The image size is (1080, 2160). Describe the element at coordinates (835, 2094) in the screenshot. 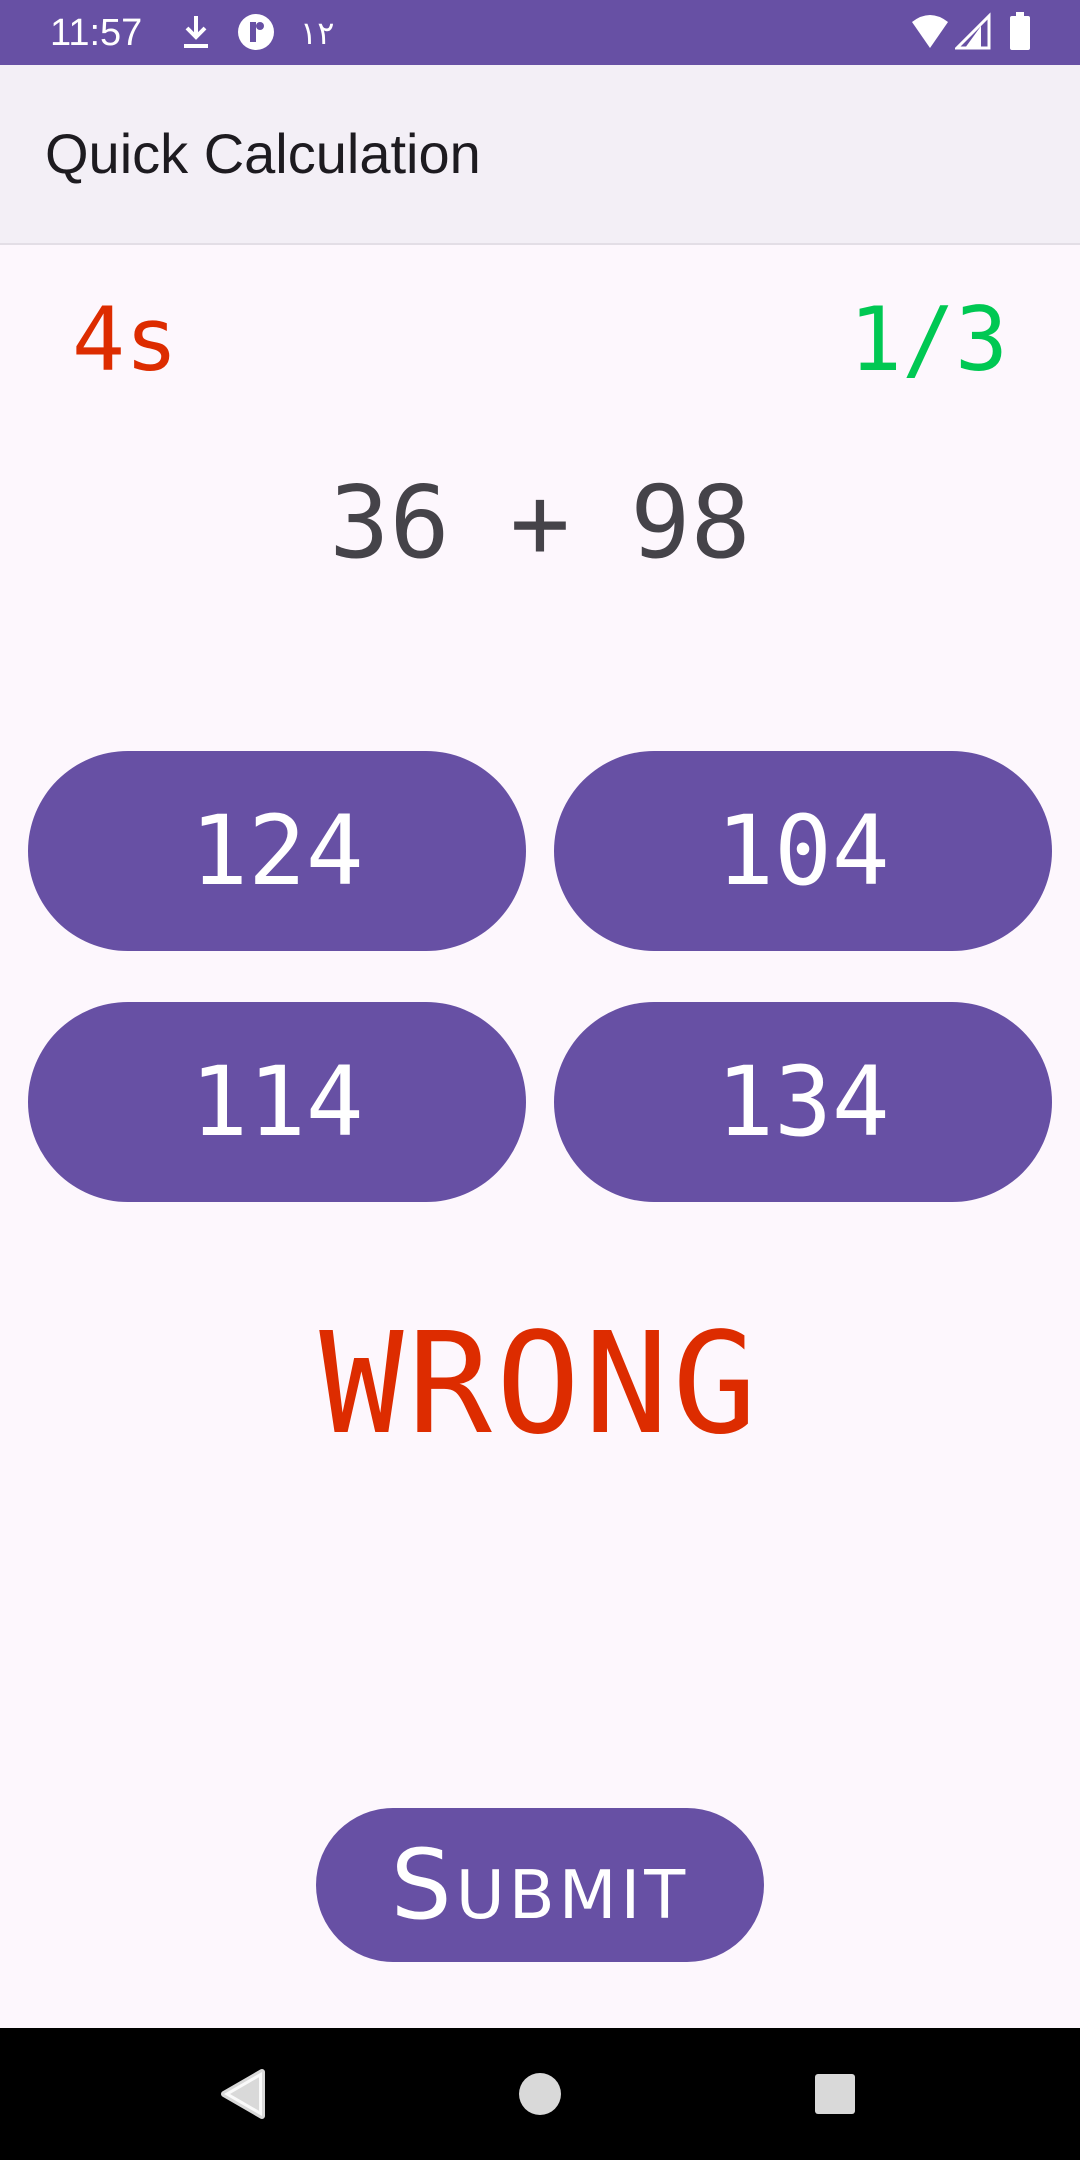

I see `recents-icon` at that location.